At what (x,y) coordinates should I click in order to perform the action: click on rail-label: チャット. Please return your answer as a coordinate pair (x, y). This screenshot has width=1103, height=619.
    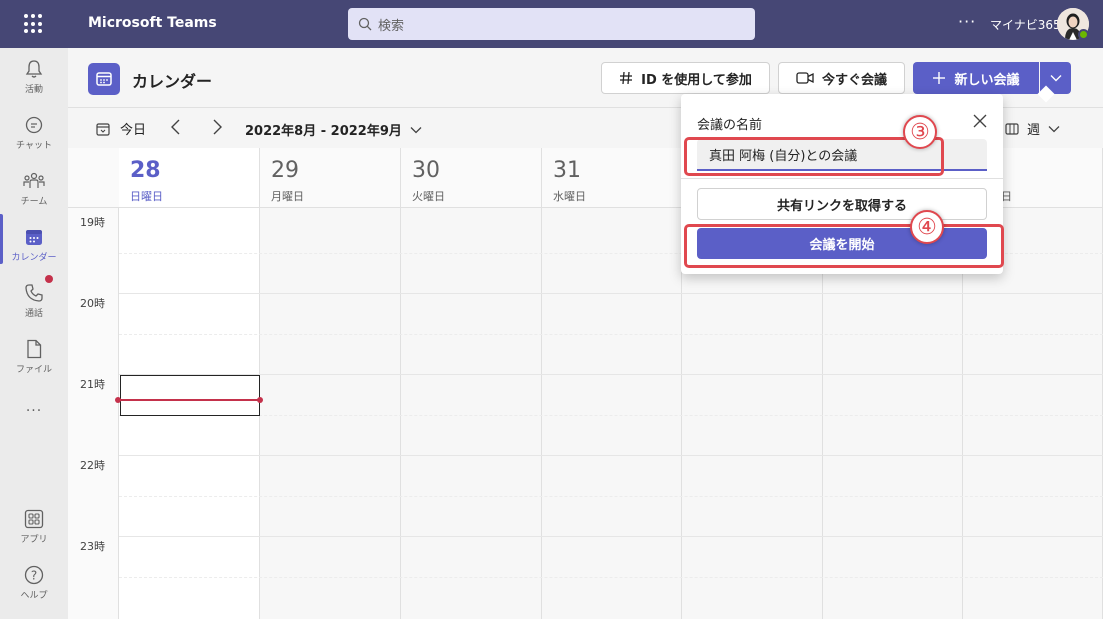
    Looking at the image, I should click on (34, 146).